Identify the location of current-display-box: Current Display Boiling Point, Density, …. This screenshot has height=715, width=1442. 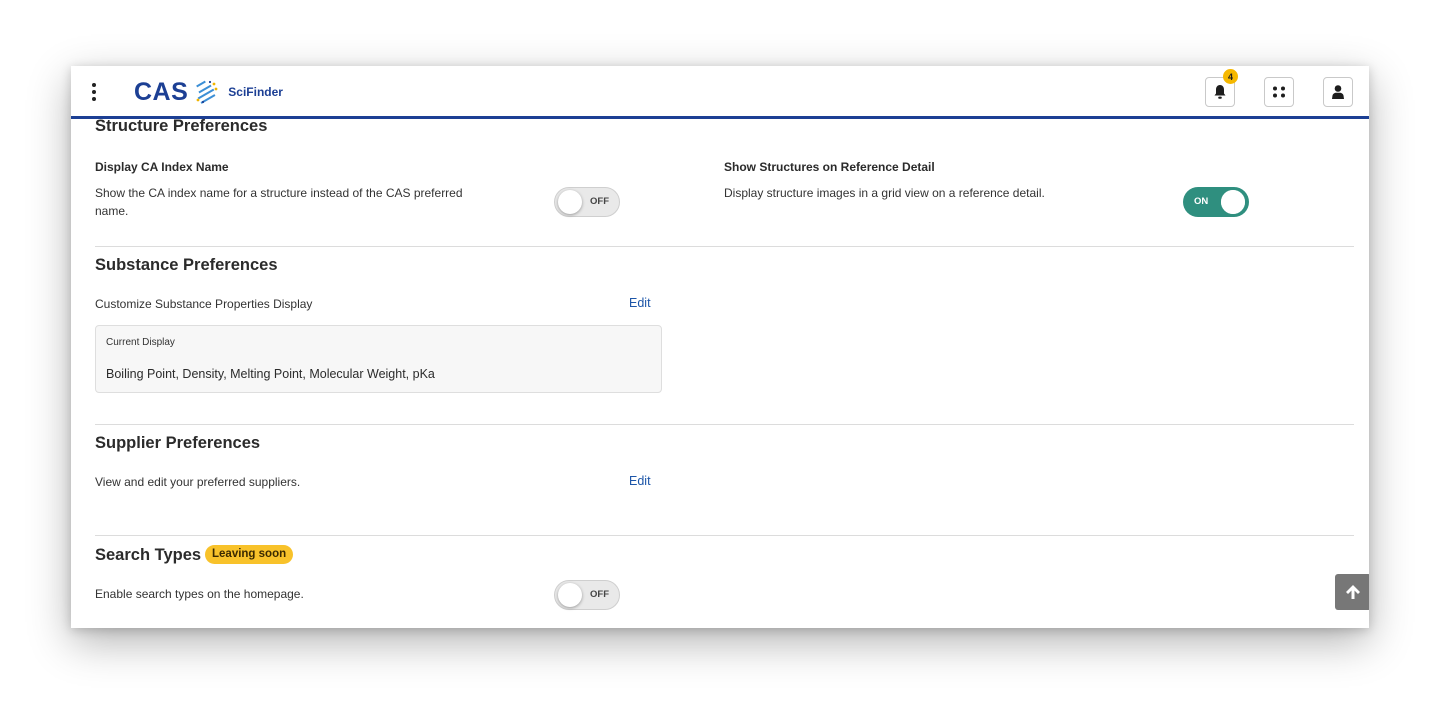
(378, 359).